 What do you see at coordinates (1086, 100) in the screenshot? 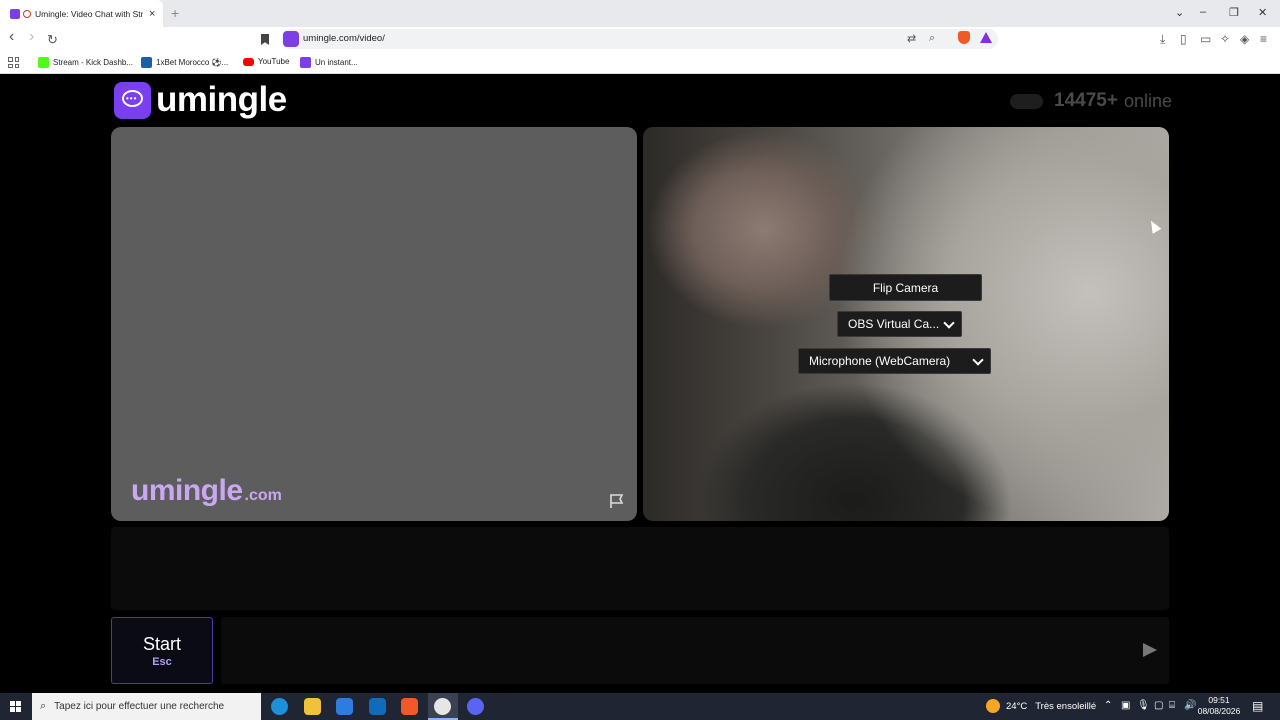
I see `online-count: 14475+` at bounding box center [1086, 100].